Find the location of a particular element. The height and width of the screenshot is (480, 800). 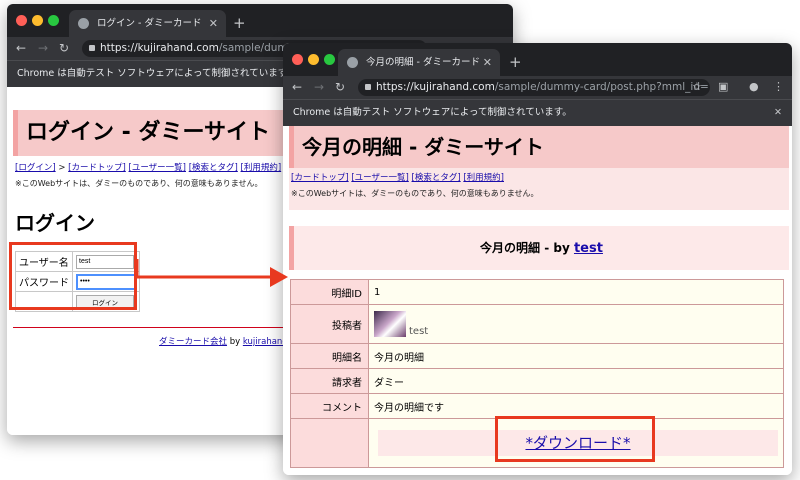

browser-tab: ログイン - ダミーカード ✕ is located at coordinates (147, 23).